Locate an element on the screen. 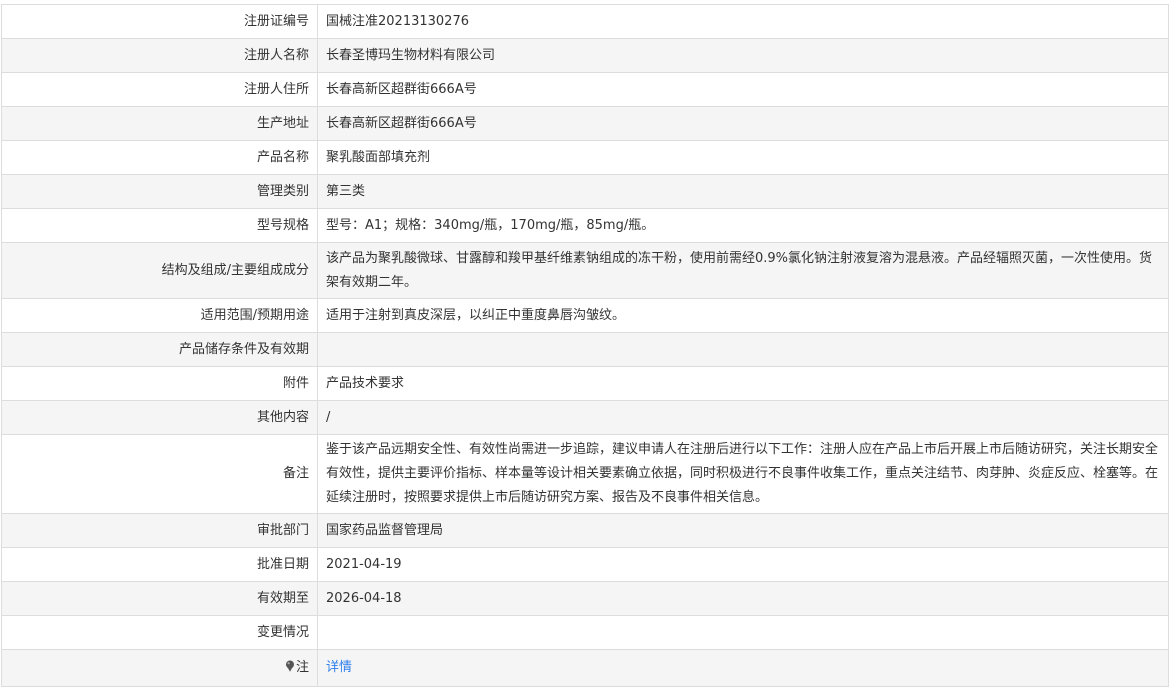 The image size is (1170, 692). row-model-spec: 型号规格 型号：A1；规格：340mg/瓶，170mg/瓶，85mg/瓶。 is located at coordinates (585, 225).